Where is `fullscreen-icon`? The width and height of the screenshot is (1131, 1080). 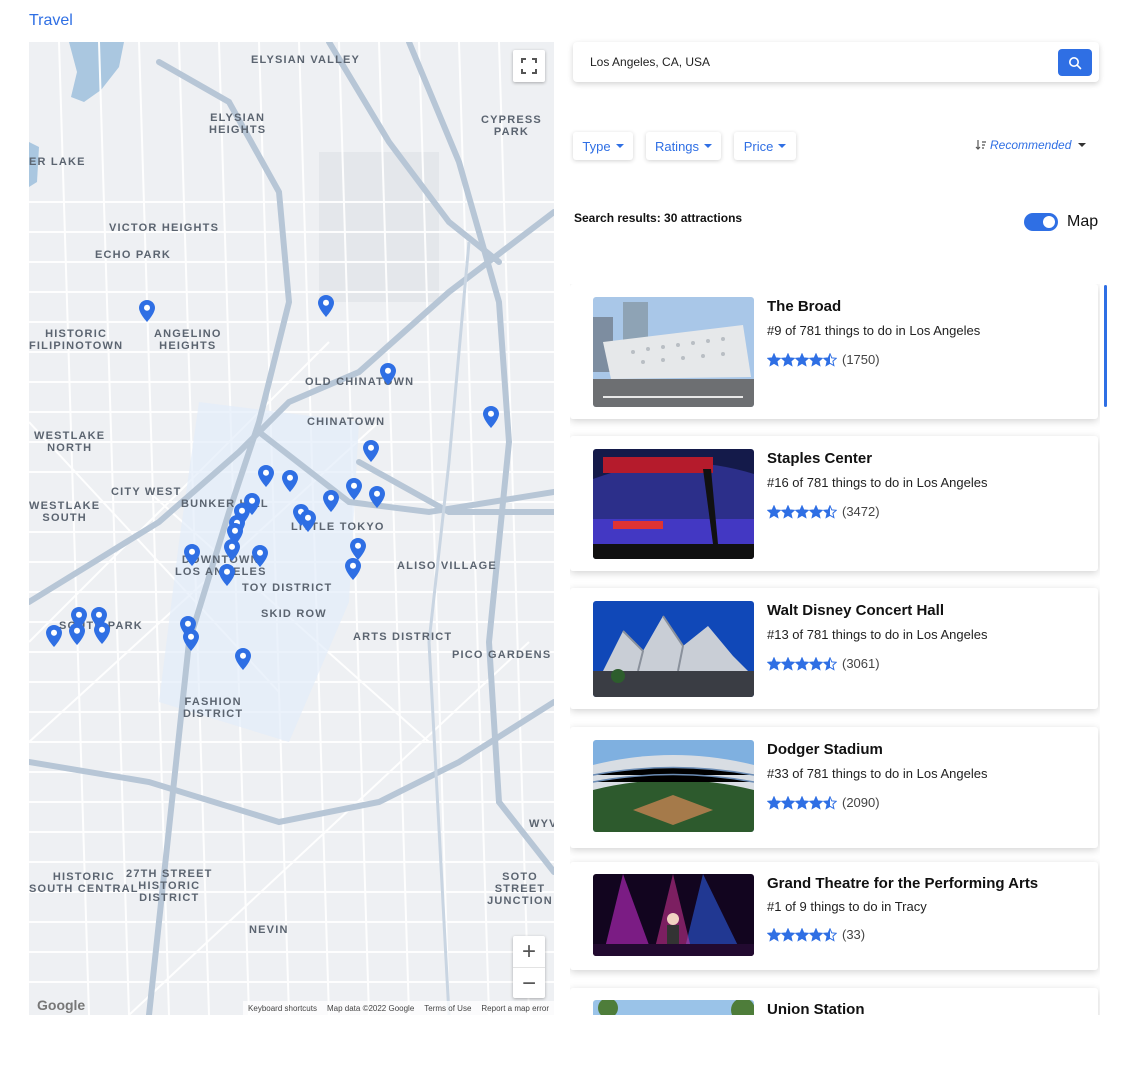
fullscreen-icon is located at coordinates (529, 66).